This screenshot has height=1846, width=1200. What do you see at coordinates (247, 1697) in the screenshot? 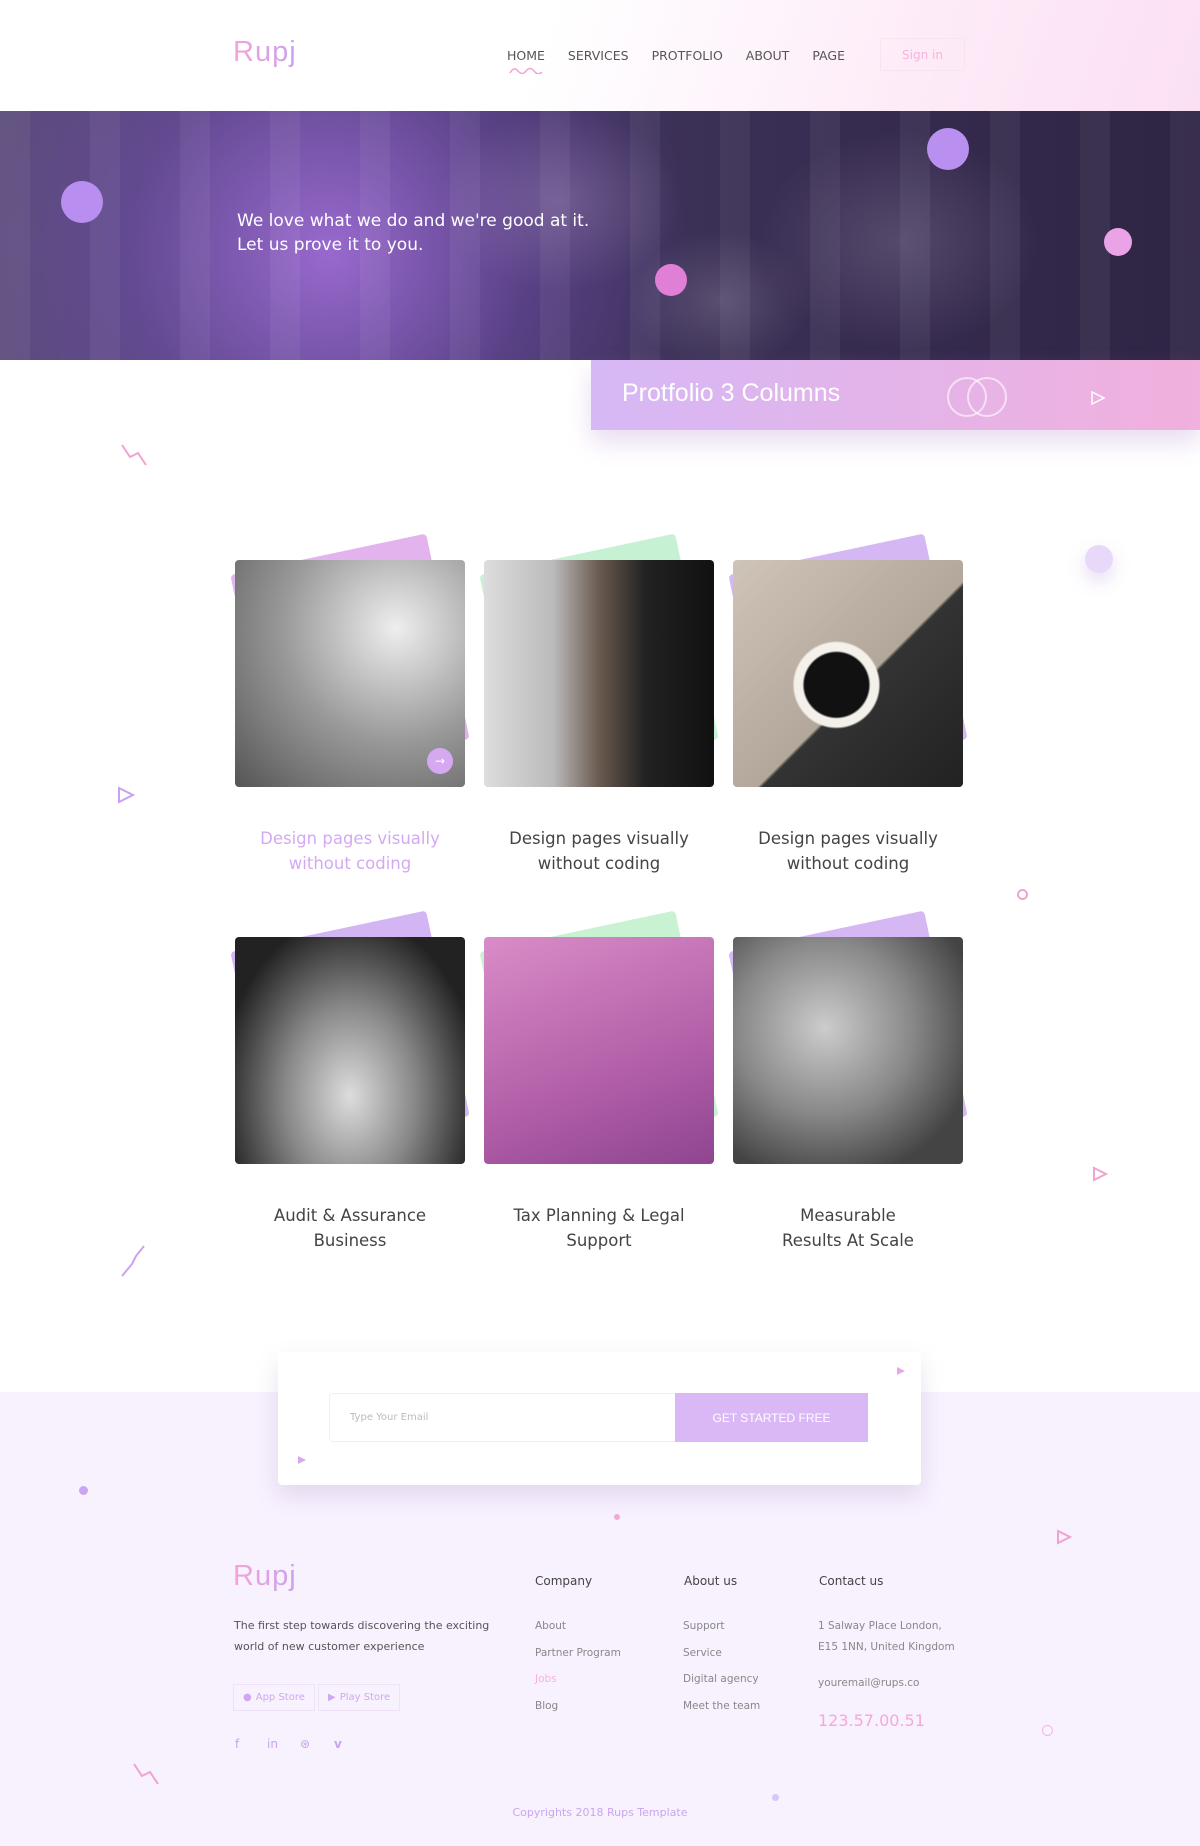
I see `apple-icon: ●` at bounding box center [247, 1697].